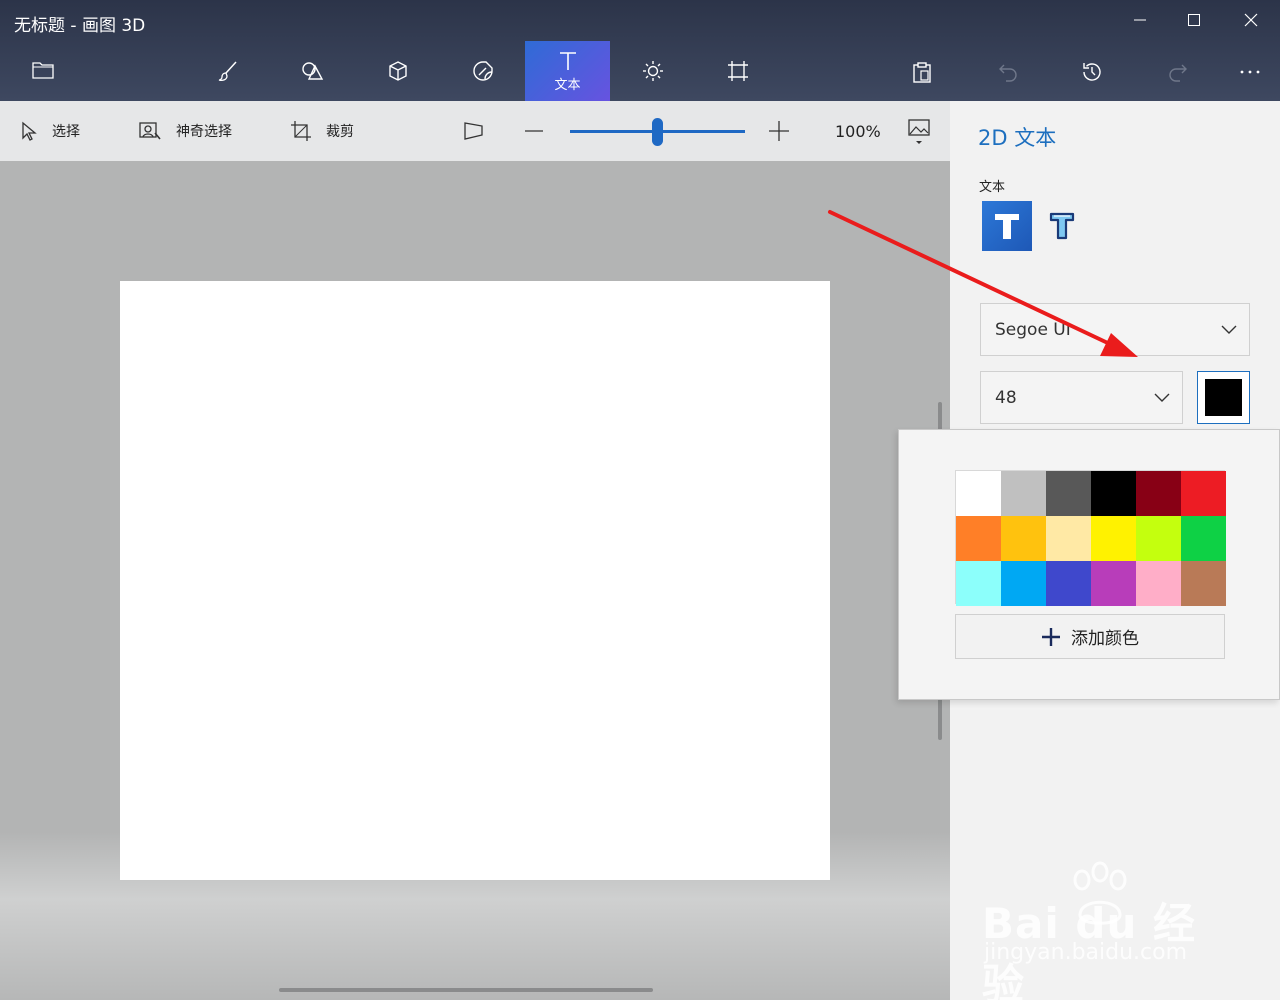 This screenshot has width=1280, height=1000. Describe the element at coordinates (340, 132) in the screenshot. I see `crop-label: 裁剪` at that location.